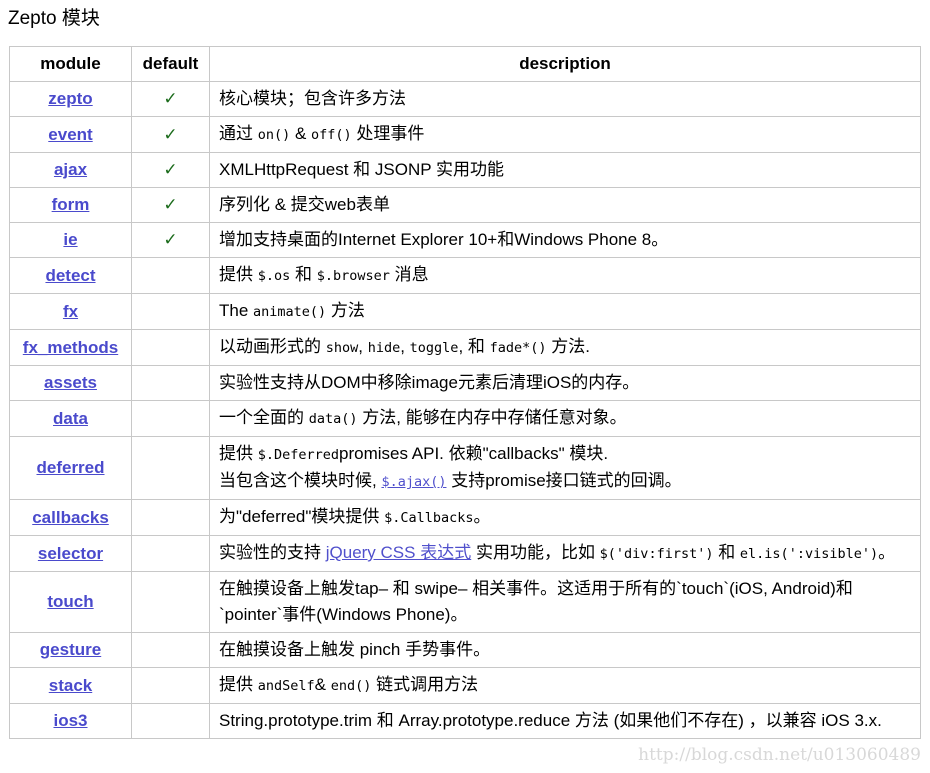 The width and height of the screenshot is (930, 773). What do you see at coordinates (565, 418) in the screenshot?
I see `description-cell: 一个全面的 data() 方法, 能够在内存中存储任意对象。` at bounding box center [565, 418].